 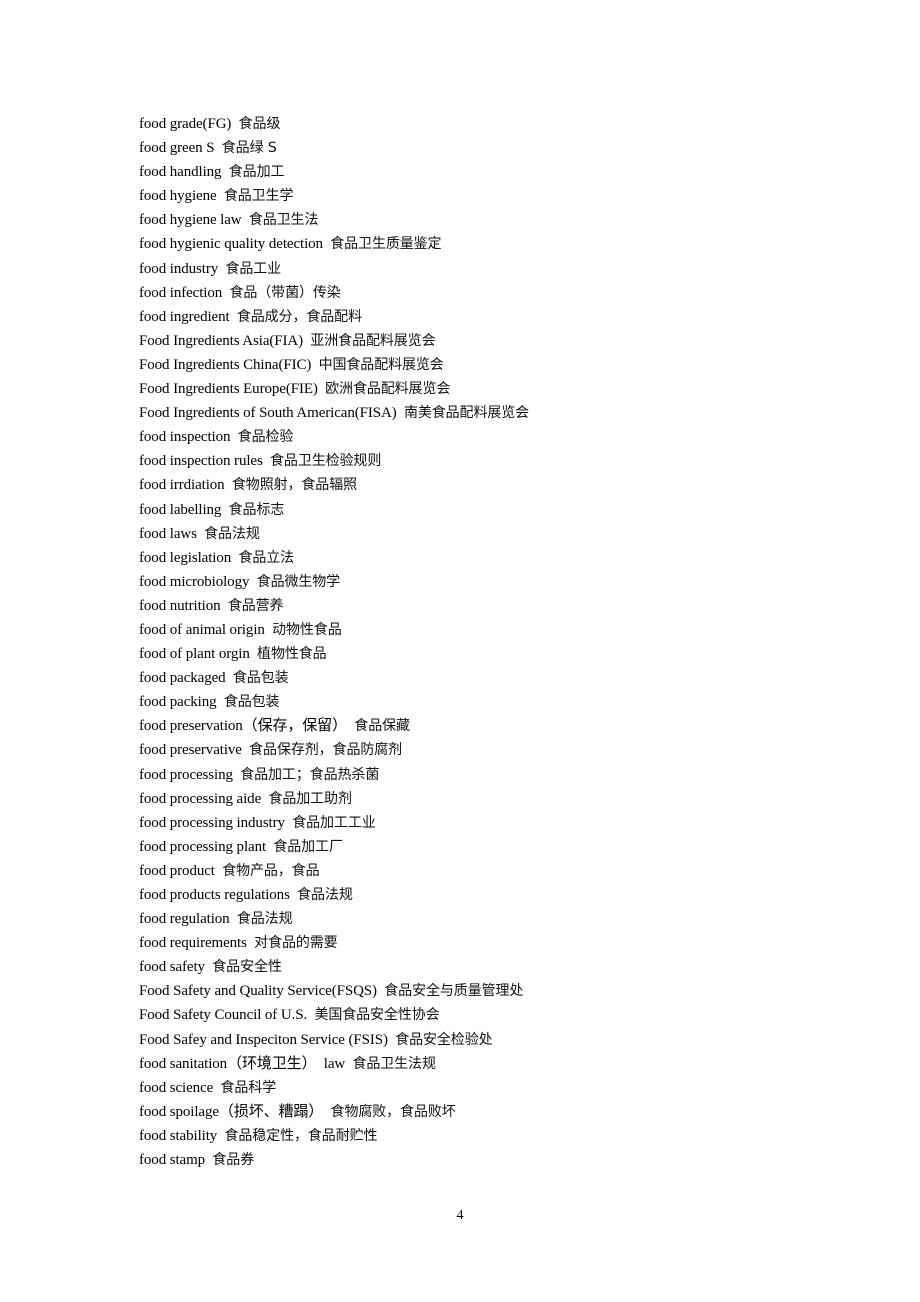 What do you see at coordinates (334, 535) in the screenshot?
I see `glossary-entry: food laws 食品法规` at bounding box center [334, 535].